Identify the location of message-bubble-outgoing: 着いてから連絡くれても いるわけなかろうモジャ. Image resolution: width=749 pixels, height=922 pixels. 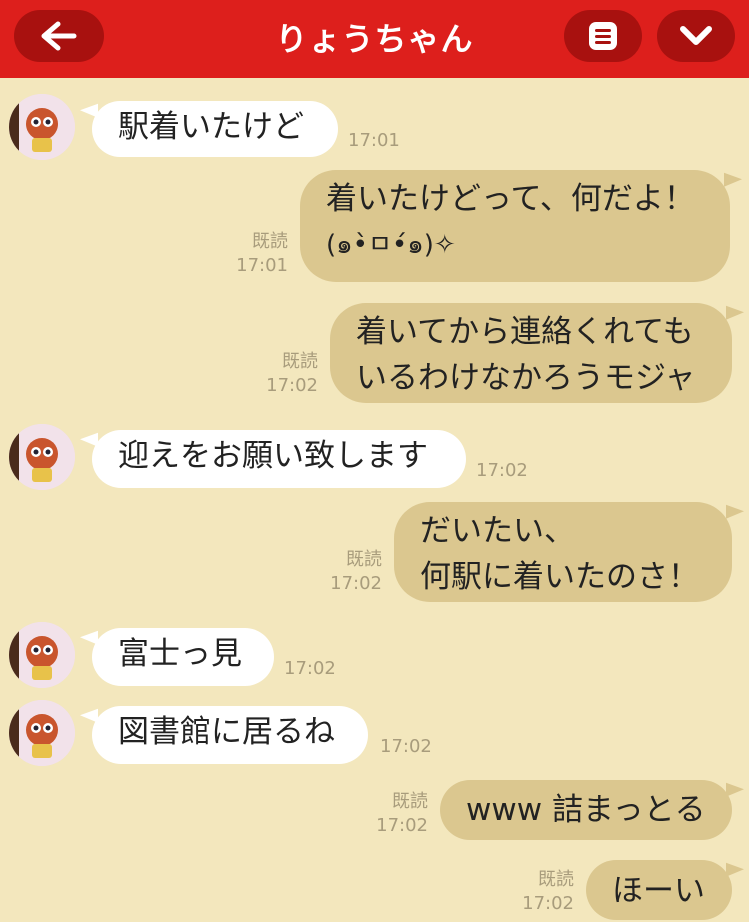
(531, 353).